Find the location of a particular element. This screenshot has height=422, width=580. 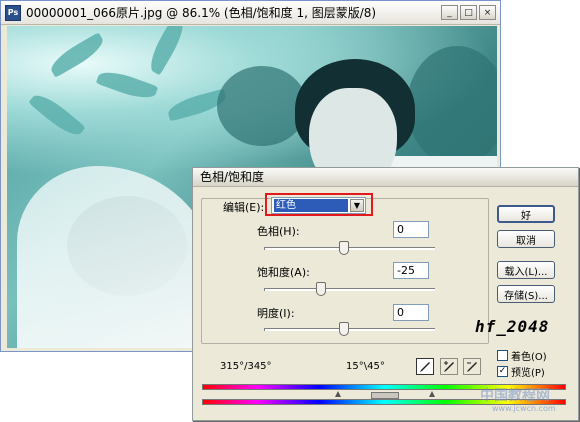

preview-option: ✓ 预览(P) is located at coordinates (521, 371).